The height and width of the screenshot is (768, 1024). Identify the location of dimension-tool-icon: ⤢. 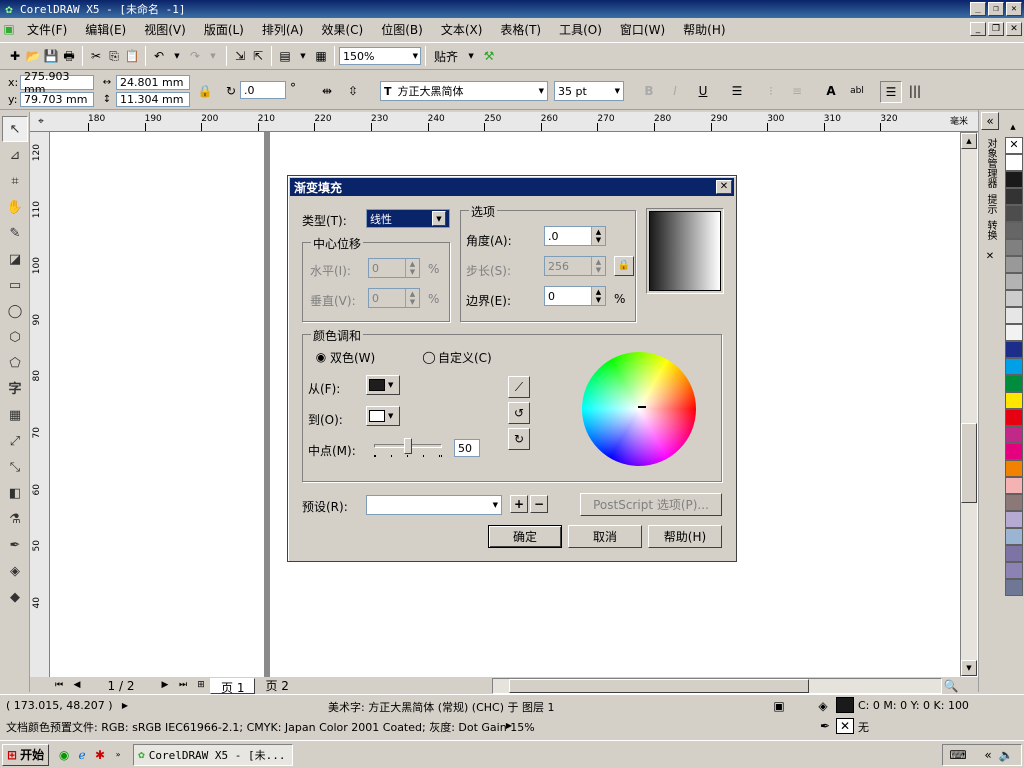
(15, 441).